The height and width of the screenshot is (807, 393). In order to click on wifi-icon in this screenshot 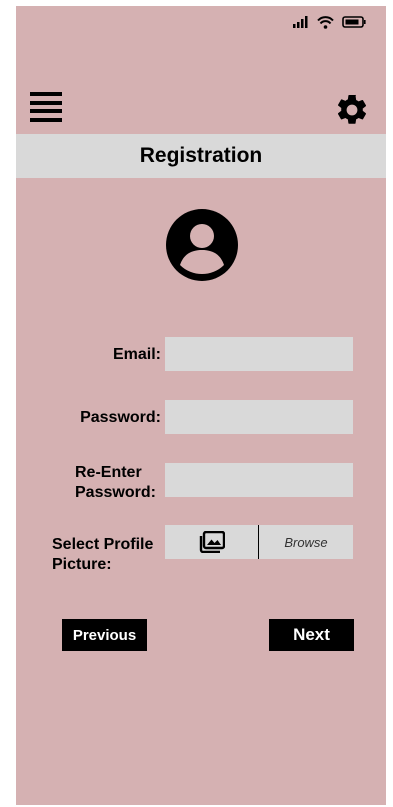, I will do `click(325, 22)`.